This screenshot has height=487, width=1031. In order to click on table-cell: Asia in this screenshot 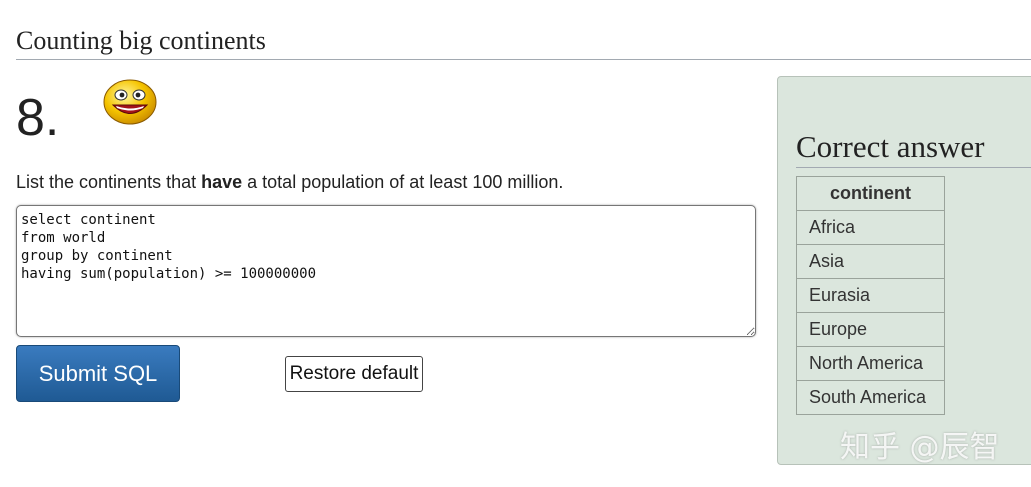, I will do `click(870, 261)`.